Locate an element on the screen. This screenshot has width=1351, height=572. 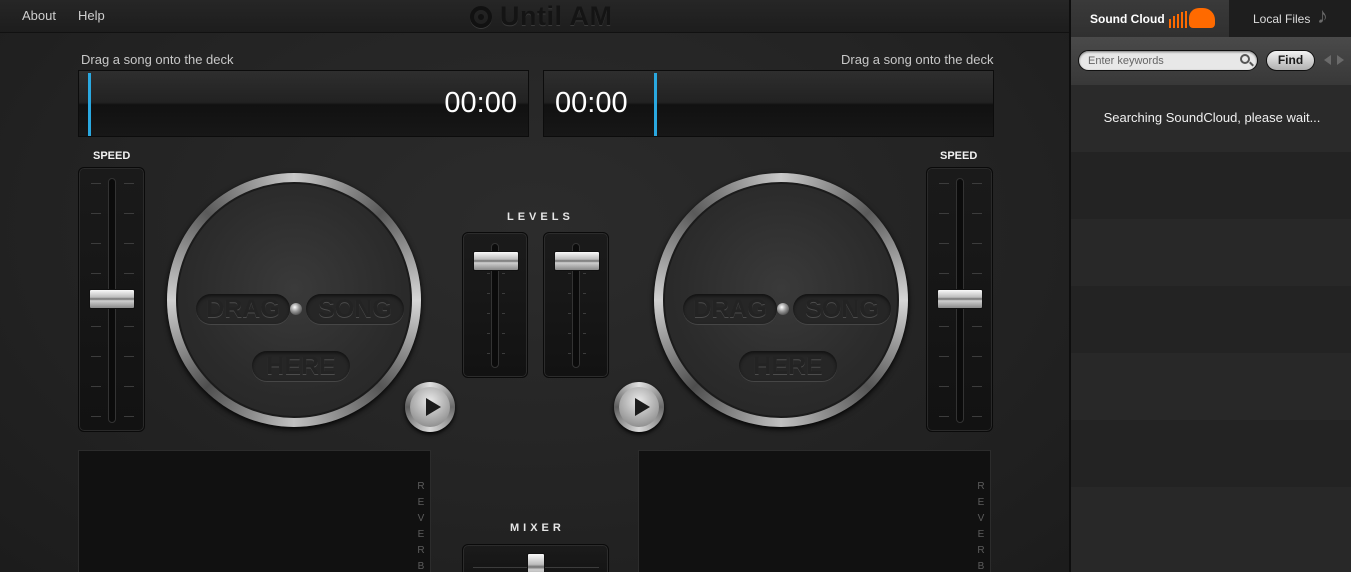
right-reverb-pad: REV ERB is located at coordinates (814, 511).